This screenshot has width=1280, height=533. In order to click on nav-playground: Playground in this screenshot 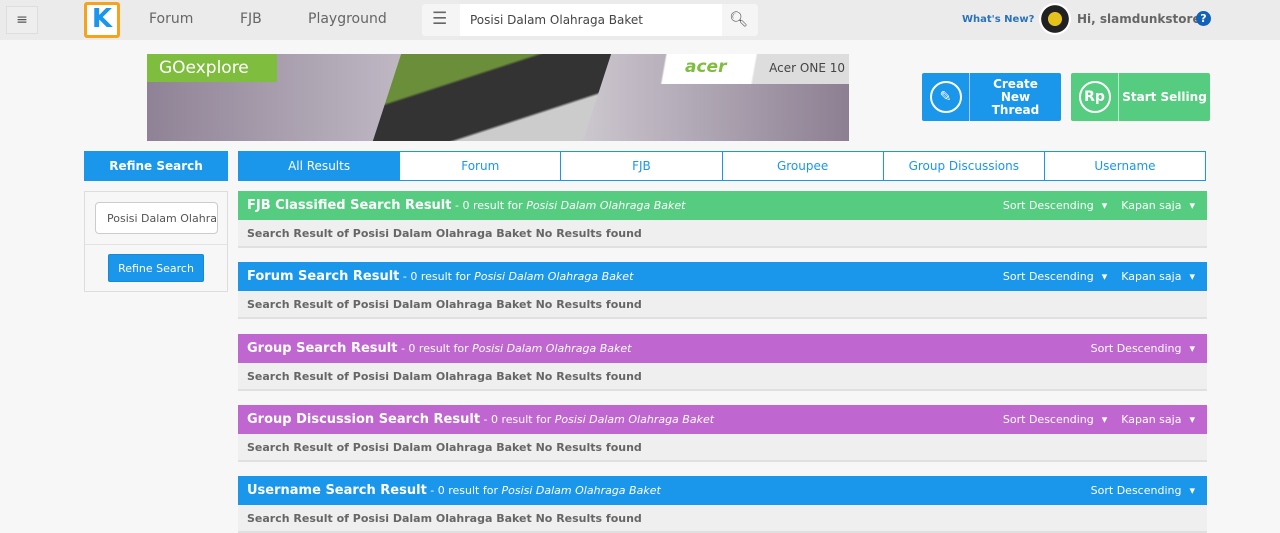, I will do `click(347, 19)`.